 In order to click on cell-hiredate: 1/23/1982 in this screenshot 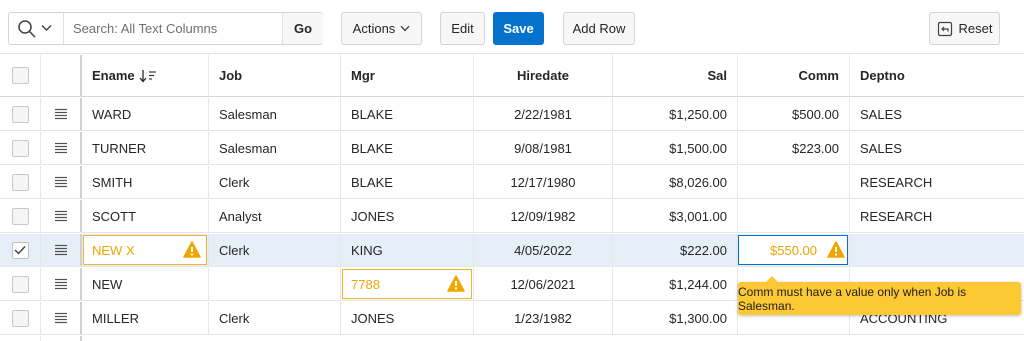, I will do `click(543, 318)`.